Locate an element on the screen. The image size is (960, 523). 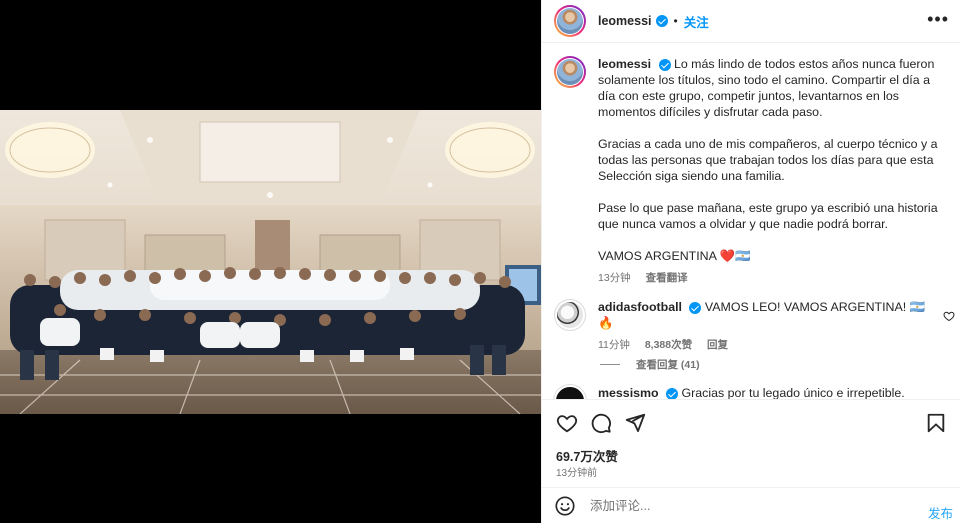
add-comment-bar: 发布 is located at coordinates (751, 505).